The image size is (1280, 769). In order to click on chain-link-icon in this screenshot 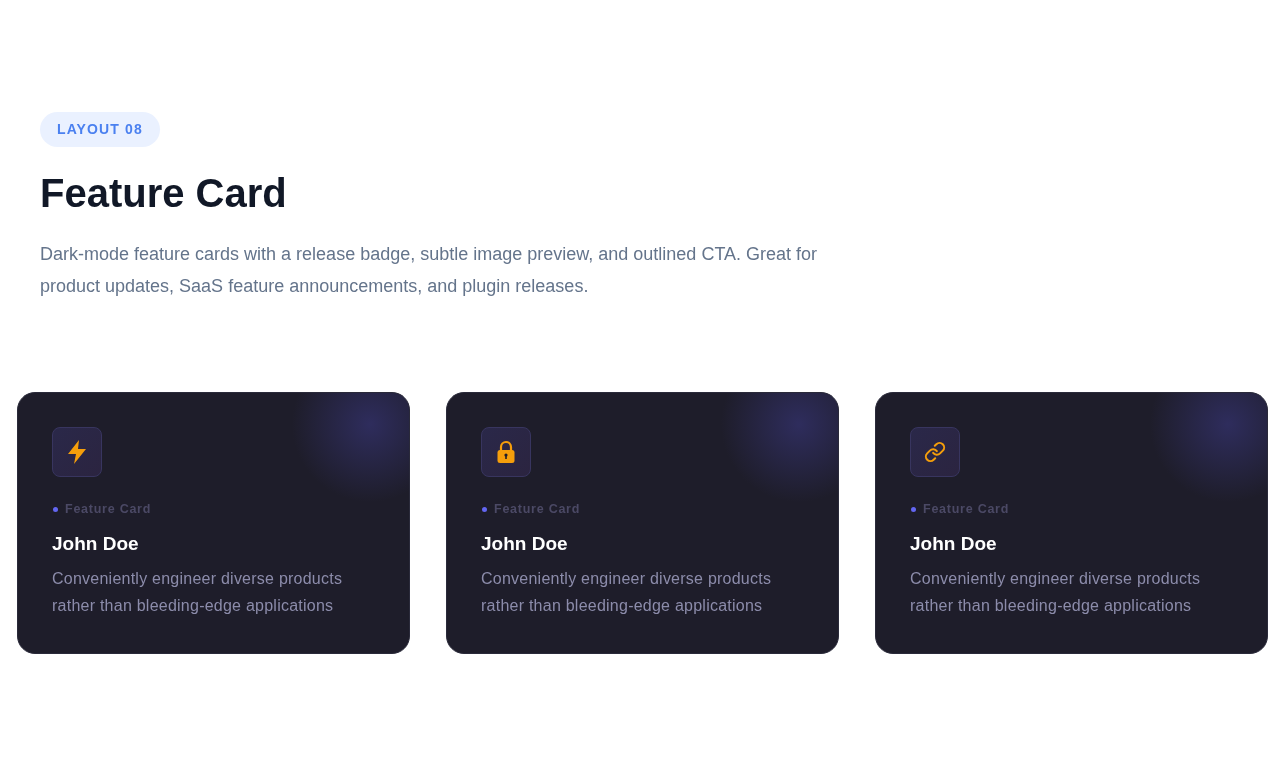, I will do `click(935, 452)`.